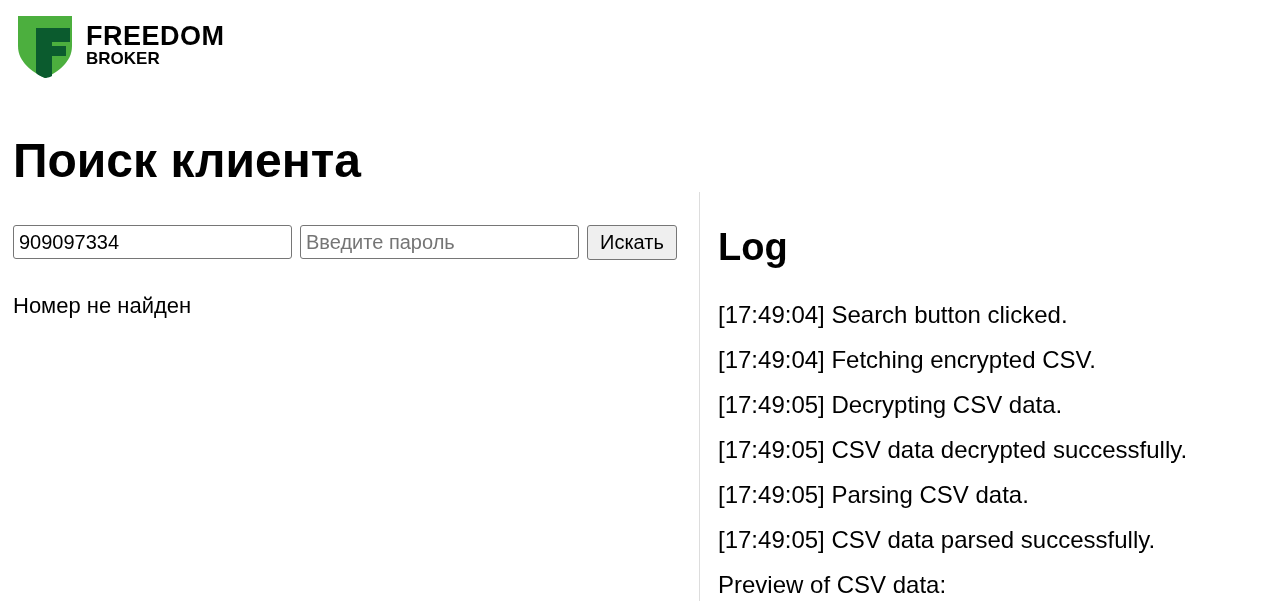  I want to click on phone-input-field: 909097334, so click(152, 242).